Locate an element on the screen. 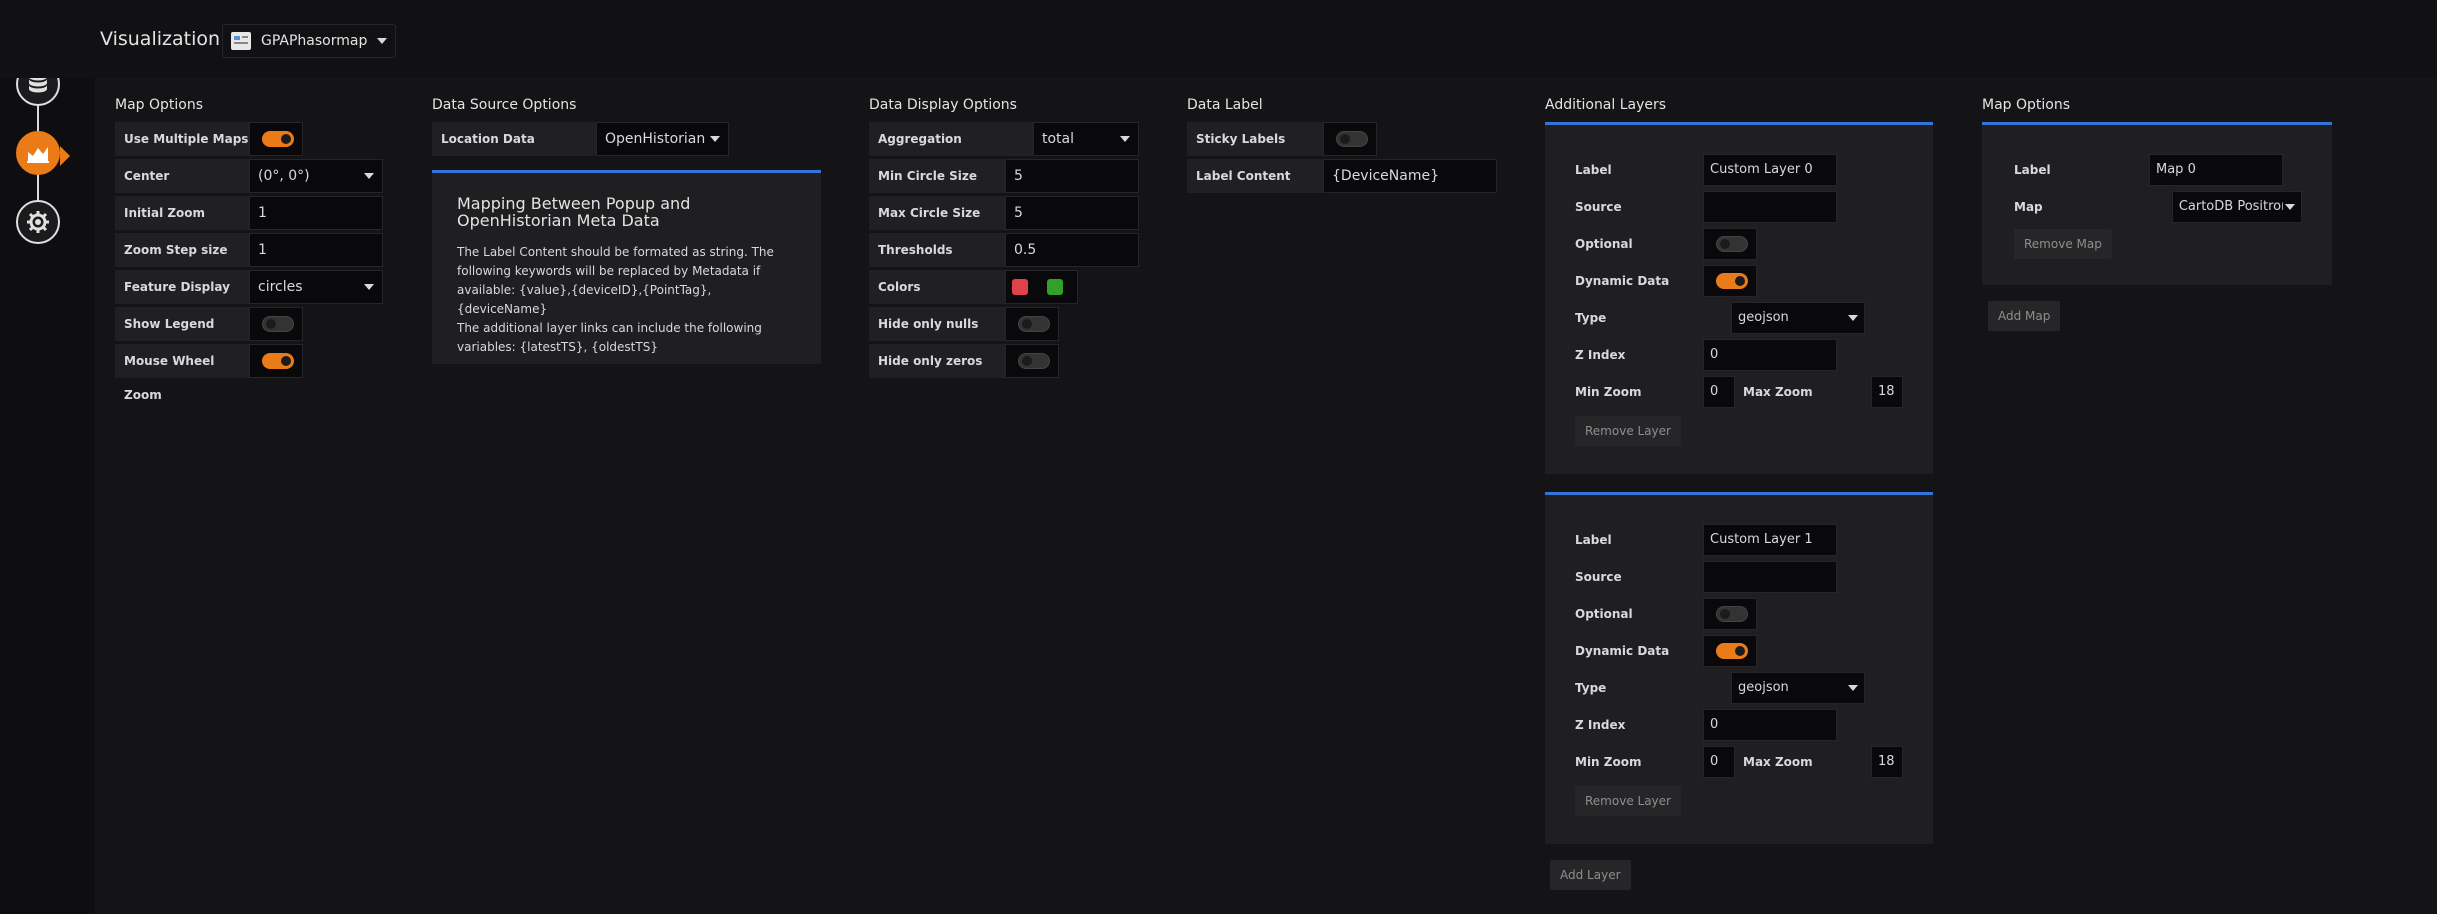 This screenshot has width=2437, height=914. max-circle-input: 5 is located at coordinates (1072, 213).